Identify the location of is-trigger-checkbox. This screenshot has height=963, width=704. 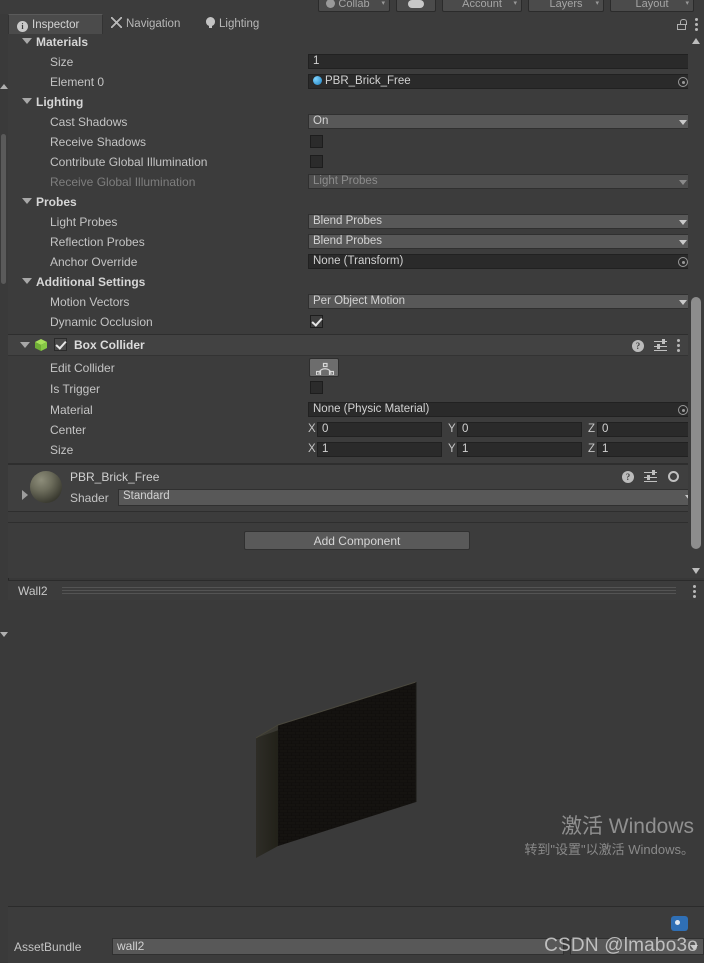
(316, 387).